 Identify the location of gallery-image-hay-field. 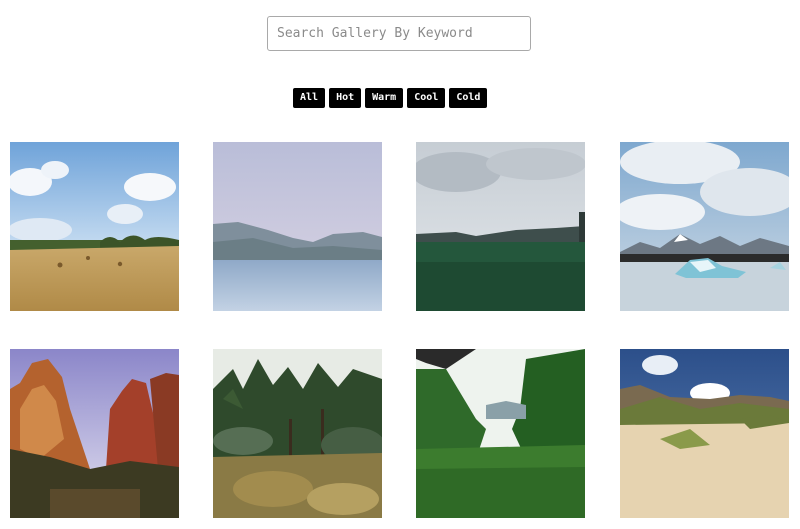
(94, 226).